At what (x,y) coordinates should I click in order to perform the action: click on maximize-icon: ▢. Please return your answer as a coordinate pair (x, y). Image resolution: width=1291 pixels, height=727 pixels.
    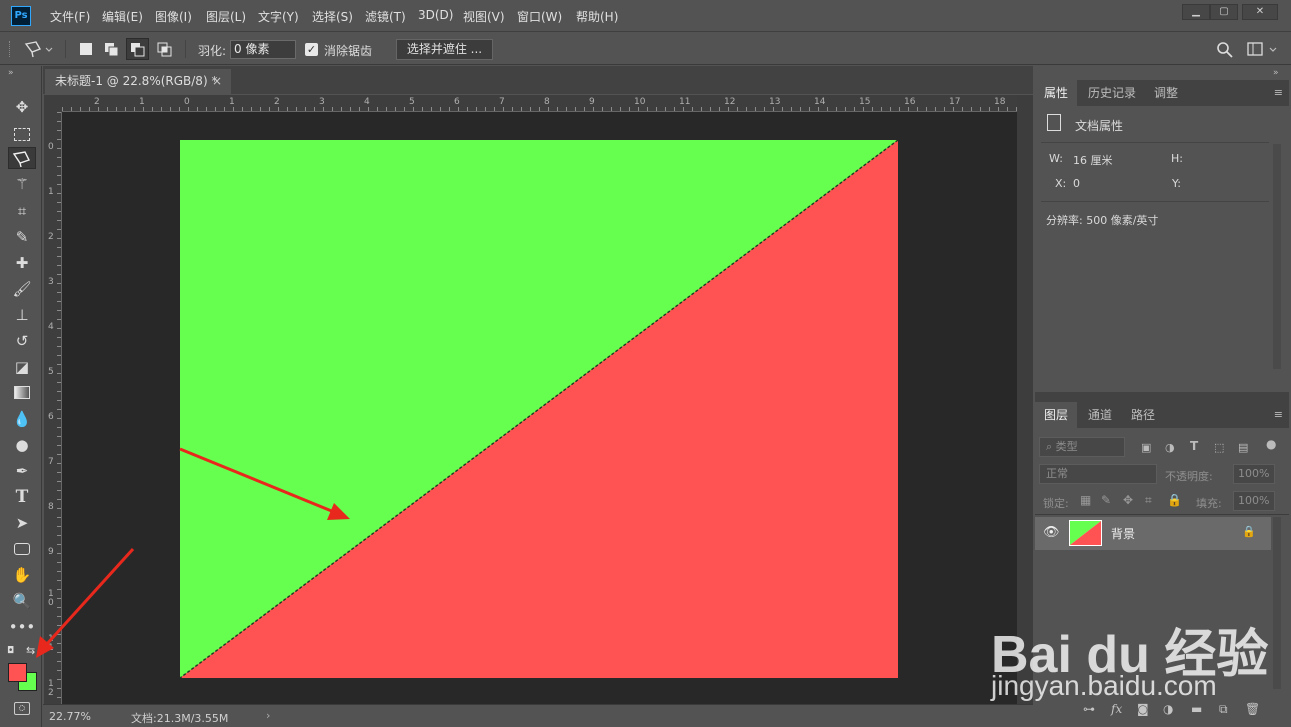
    Looking at the image, I should click on (1224, 12).